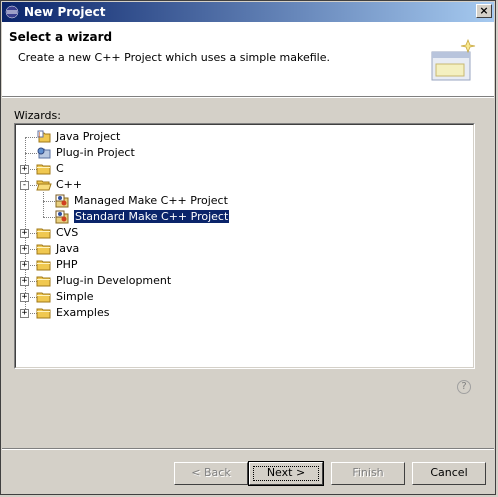 The height and width of the screenshot is (497, 498). Describe the element at coordinates (248, 449) in the screenshot. I see `button-bar-divider` at that location.